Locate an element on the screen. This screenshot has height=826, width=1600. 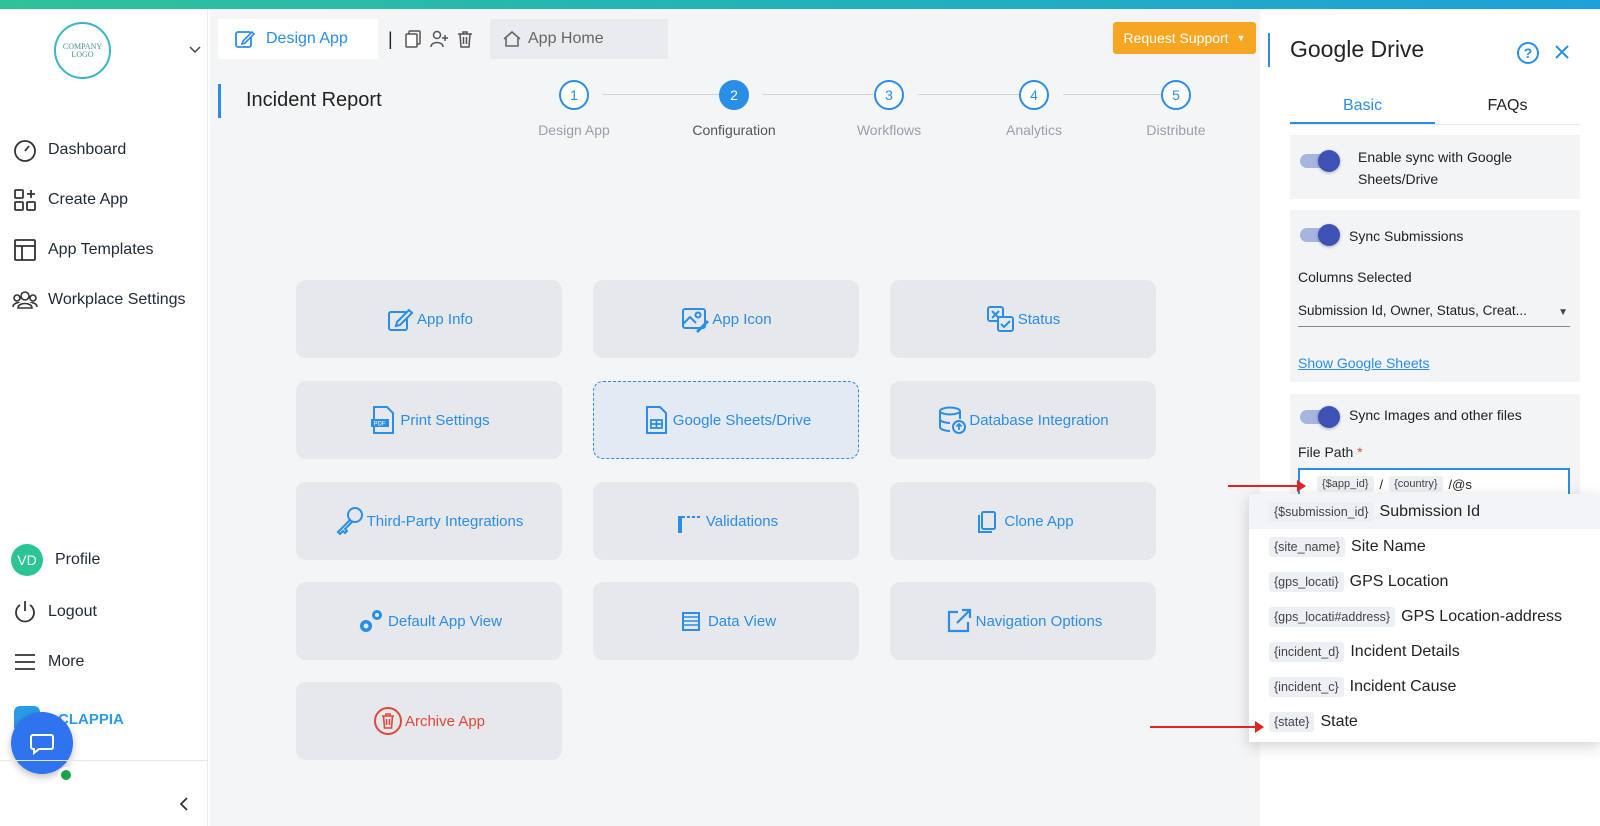
caret-down-icon: ▼ is located at coordinates (1241, 38).